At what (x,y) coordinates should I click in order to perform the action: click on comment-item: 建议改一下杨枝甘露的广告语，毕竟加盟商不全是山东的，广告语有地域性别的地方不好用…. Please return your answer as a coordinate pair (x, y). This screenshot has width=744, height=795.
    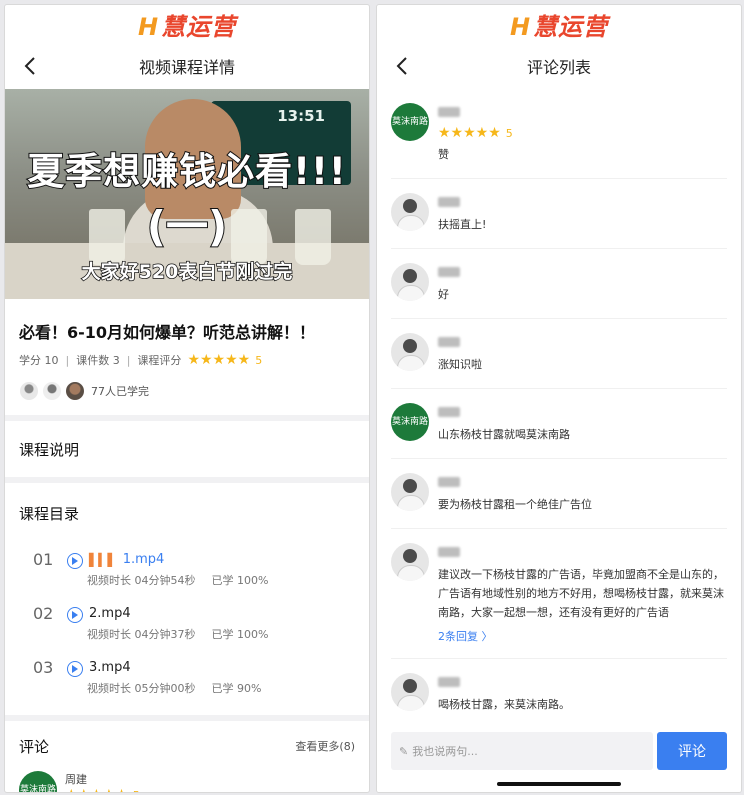
    Looking at the image, I should click on (559, 594).